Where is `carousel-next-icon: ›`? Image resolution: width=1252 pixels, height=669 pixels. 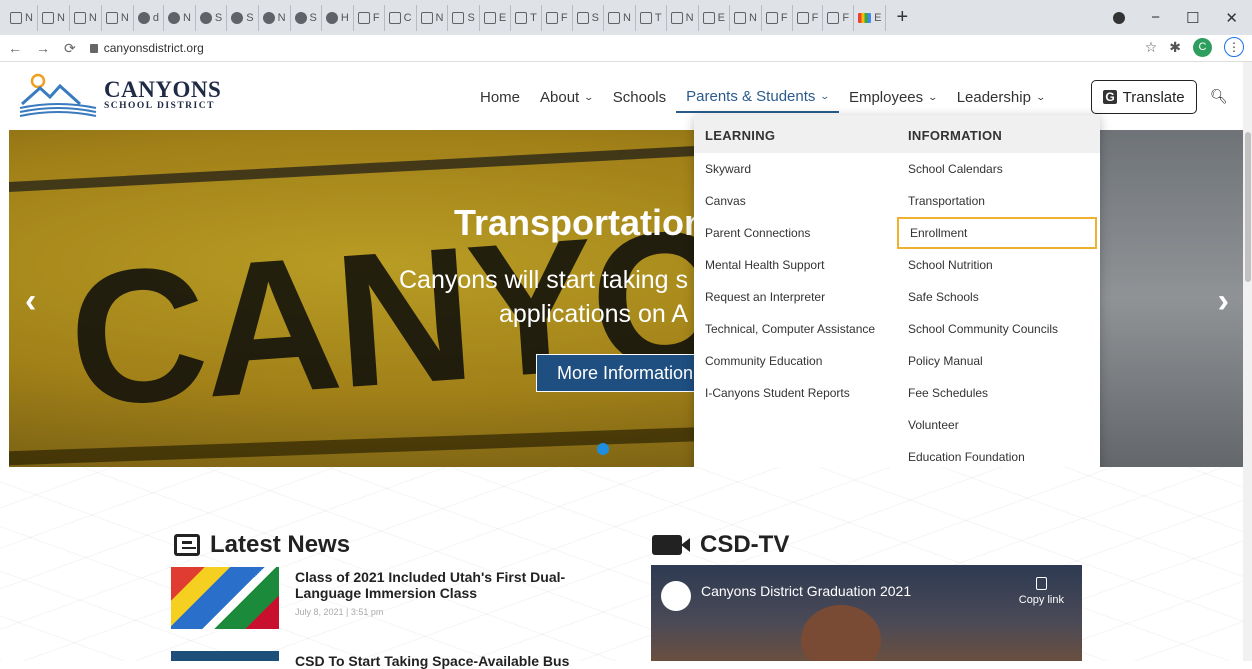 carousel-next-icon: › is located at coordinates (1223, 301).